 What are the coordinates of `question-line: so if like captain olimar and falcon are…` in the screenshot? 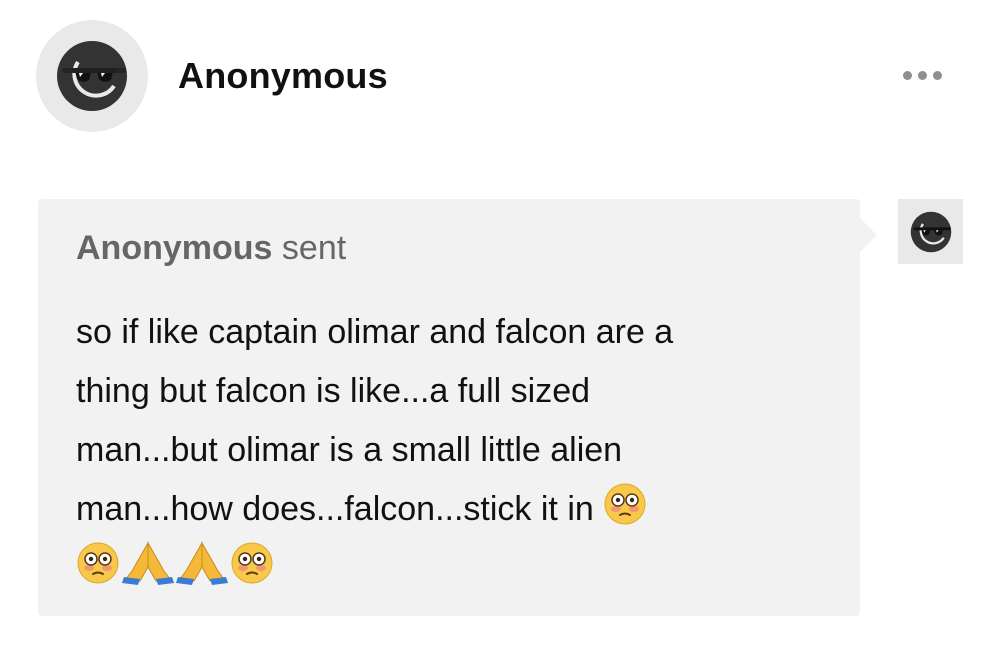 It's located at (375, 332).